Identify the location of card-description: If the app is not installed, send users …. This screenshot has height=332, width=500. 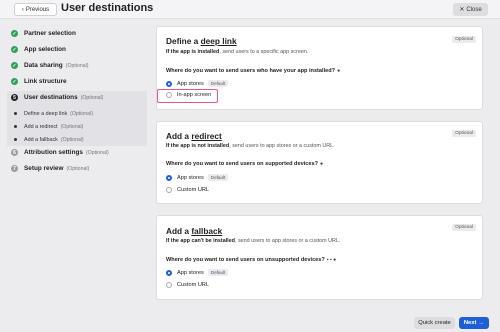
(250, 146).